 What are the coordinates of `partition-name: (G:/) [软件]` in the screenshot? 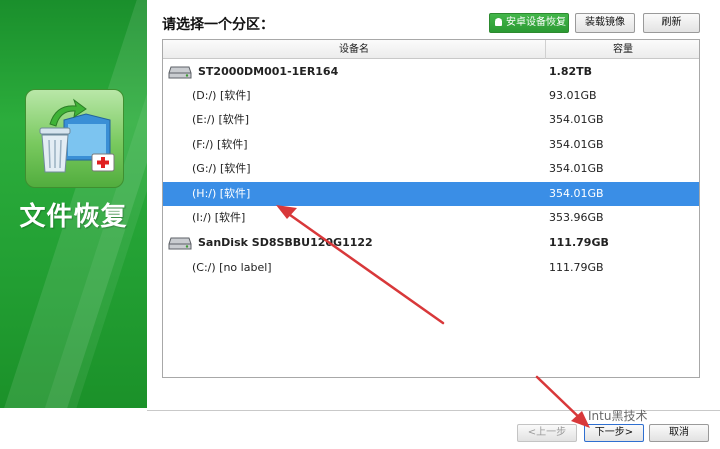 It's located at (221, 168).